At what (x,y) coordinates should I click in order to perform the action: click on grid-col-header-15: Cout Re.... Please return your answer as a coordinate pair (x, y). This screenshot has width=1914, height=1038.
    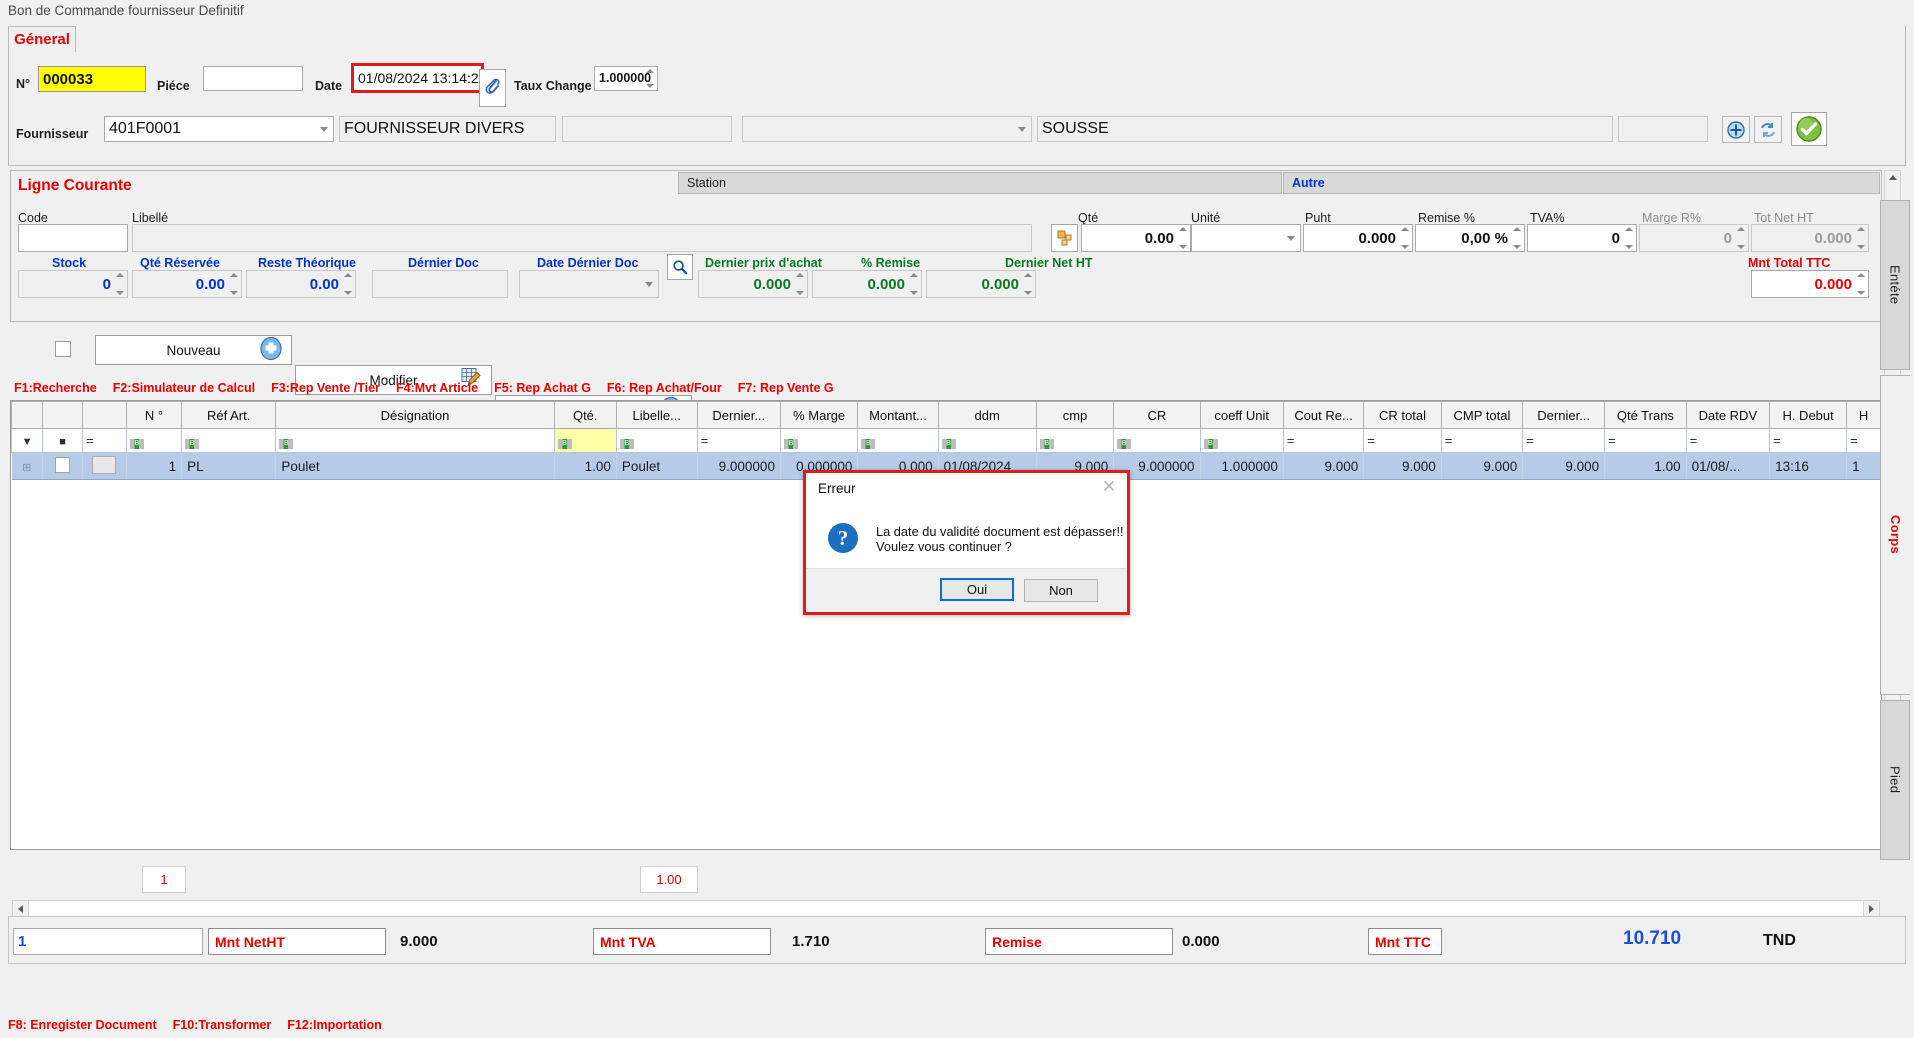
    Looking at the image, I should click on (1323, 415).